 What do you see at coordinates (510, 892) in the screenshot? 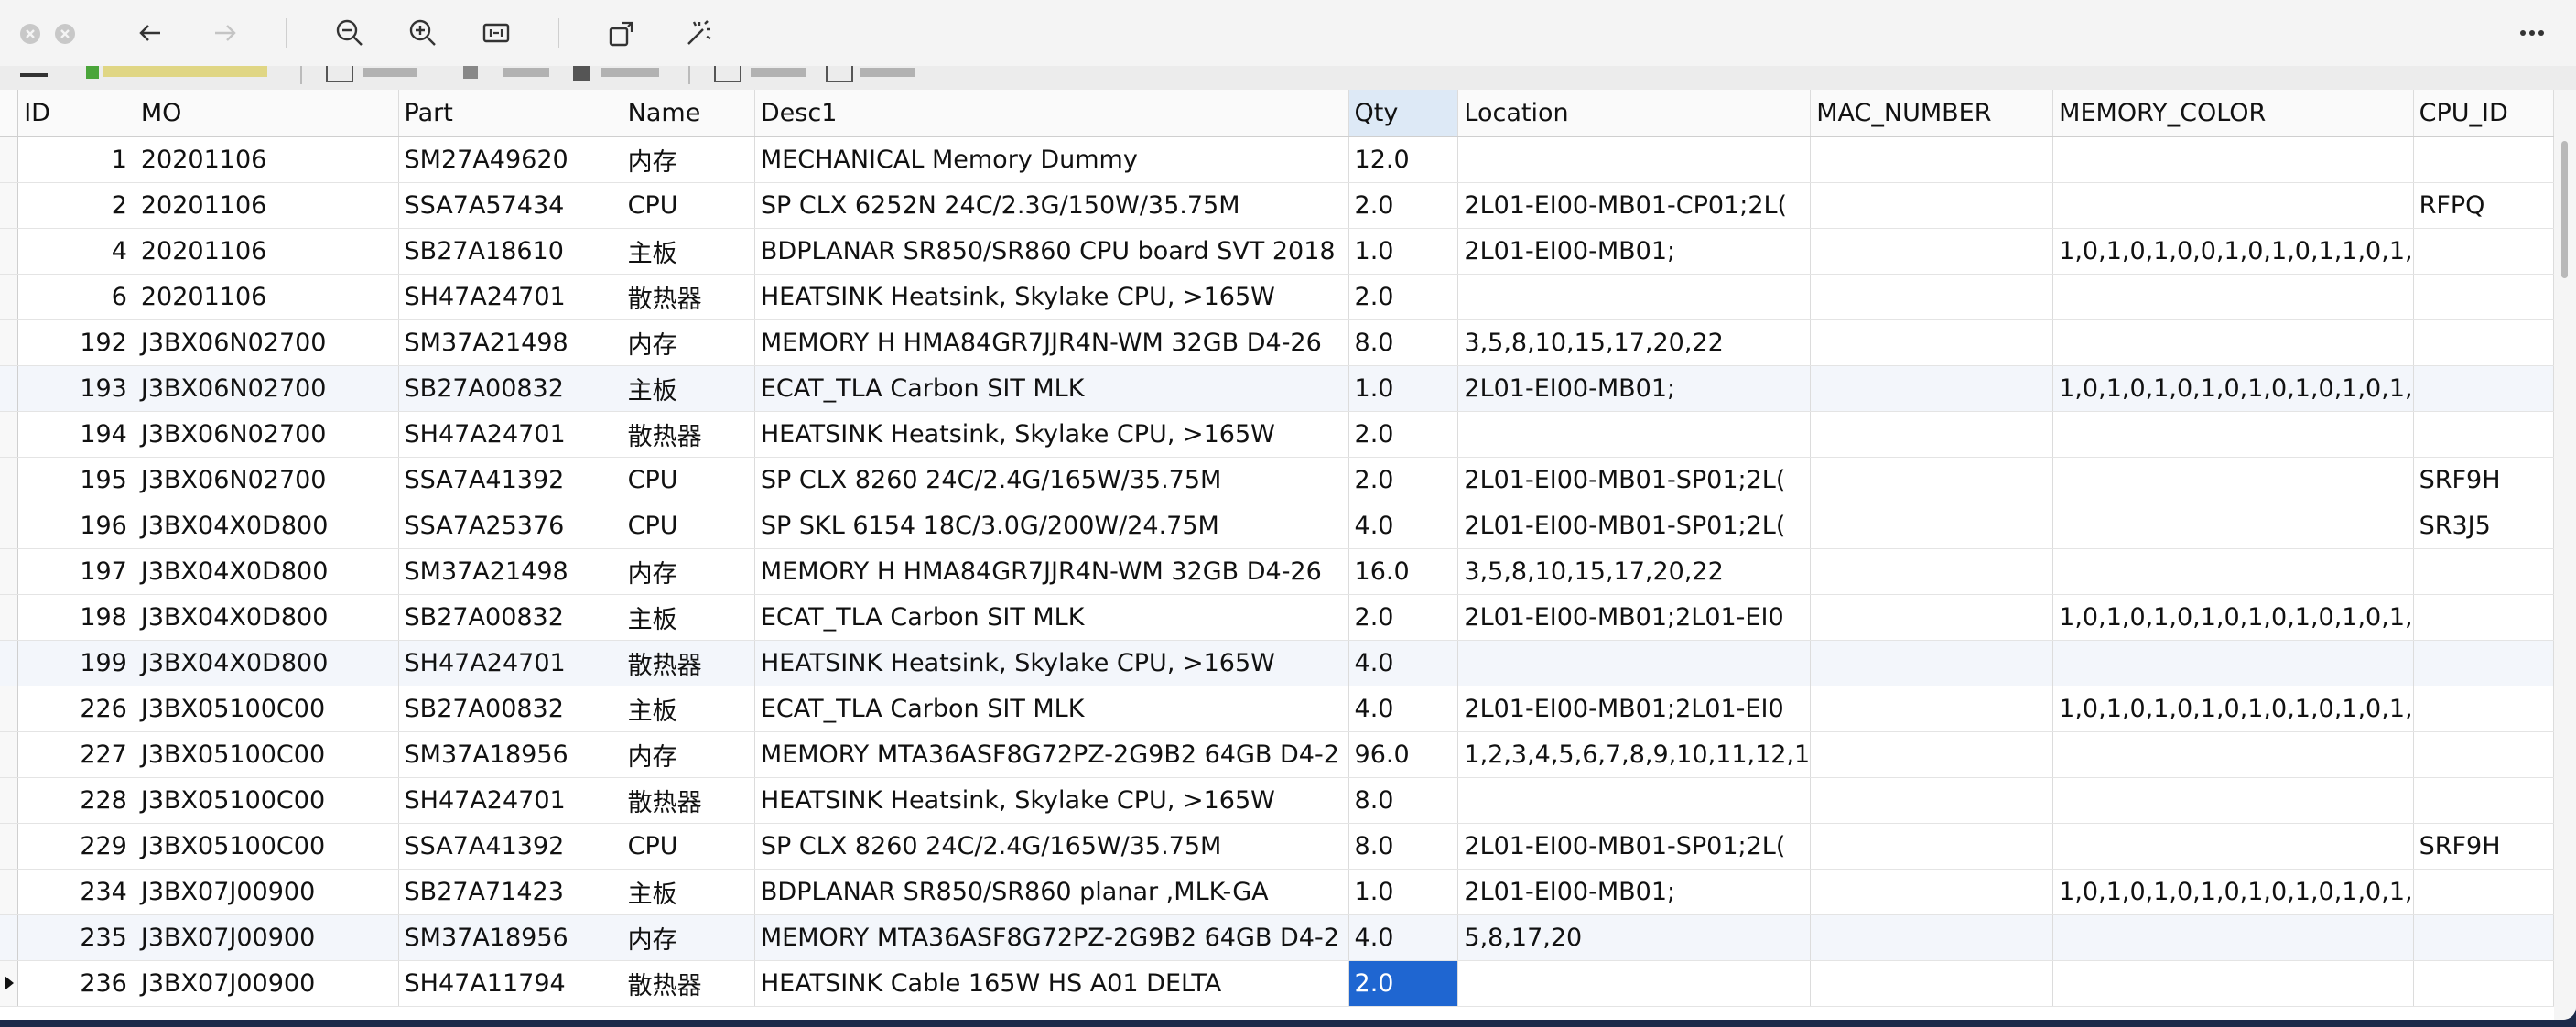
I see `cell-part: SB27A71423` at bounding box center [510, 892].